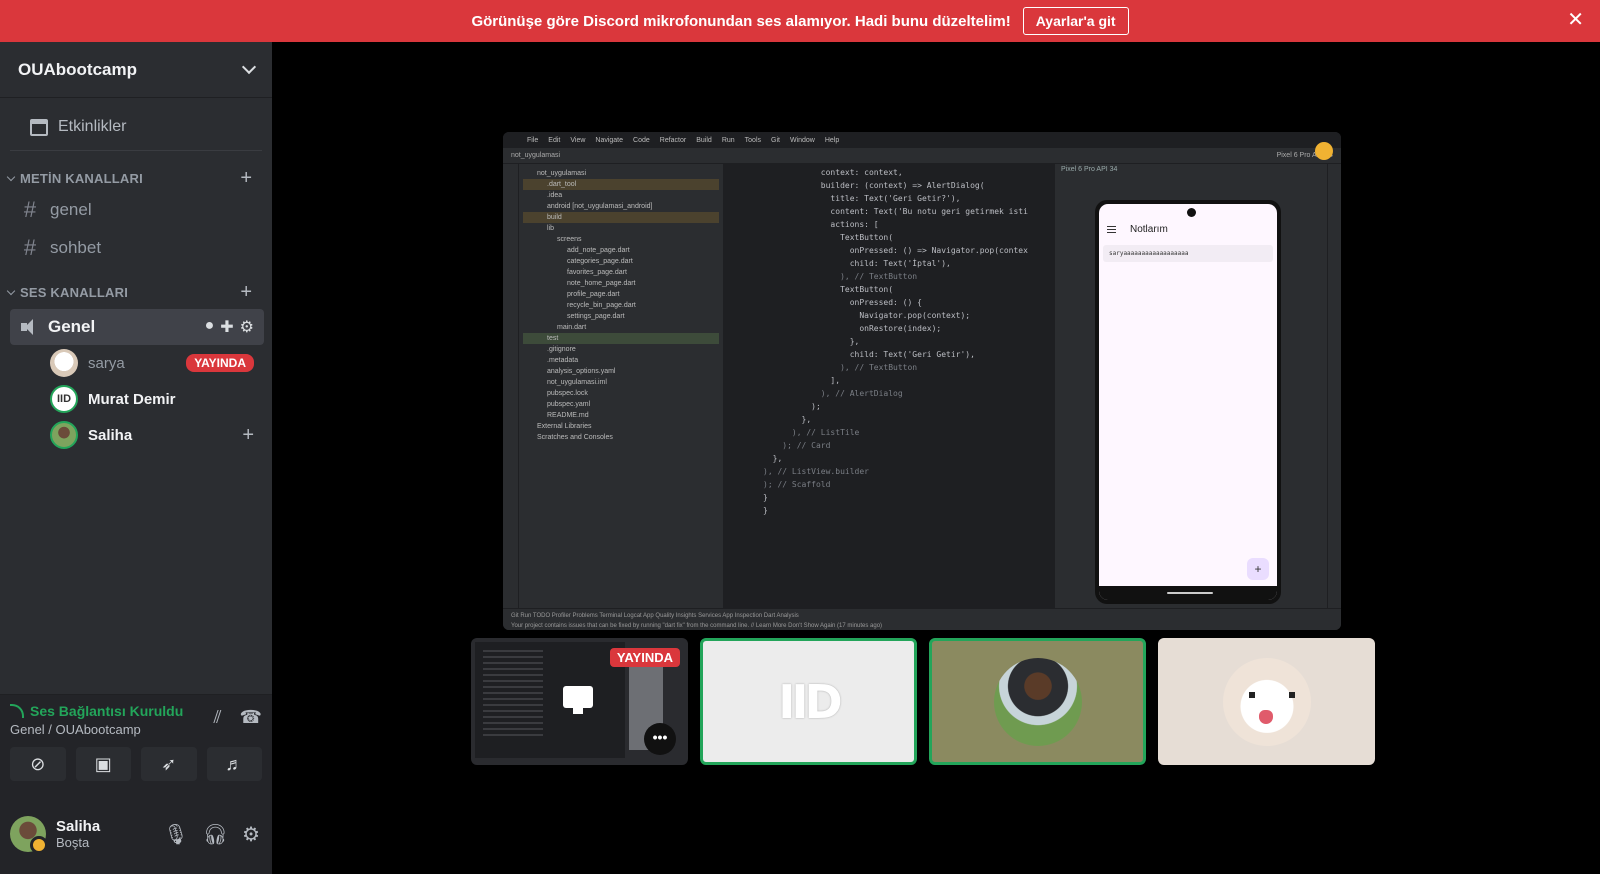 The height and width of the screenshot is (874, 1600). What do you see at coordinates (828, 237) in the screenshot?
I see `code-line: TextButton(` at bounding box center [828, 237].